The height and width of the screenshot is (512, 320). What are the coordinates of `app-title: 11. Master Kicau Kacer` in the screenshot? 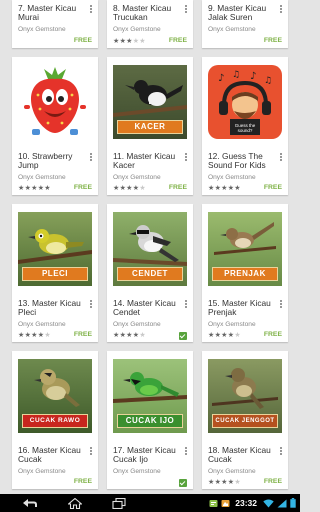 It's located at (144, 161).